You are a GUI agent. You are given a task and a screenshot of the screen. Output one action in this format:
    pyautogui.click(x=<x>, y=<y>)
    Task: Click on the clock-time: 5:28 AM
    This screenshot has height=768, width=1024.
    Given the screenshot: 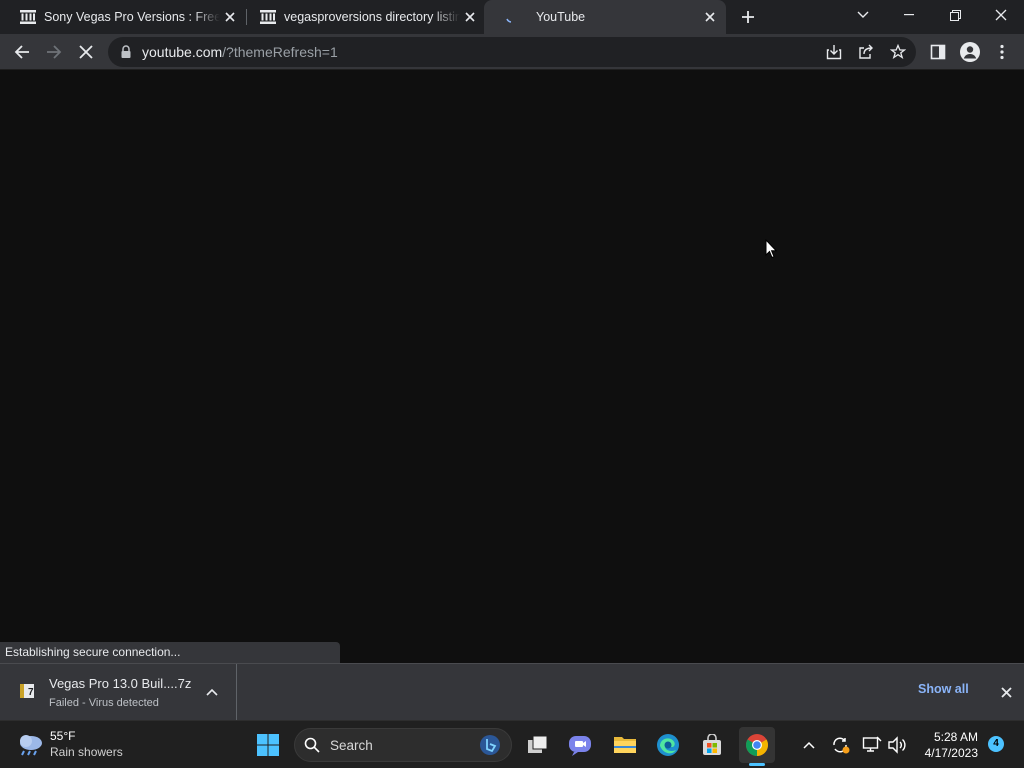 What is the action you would take?
    pyautogui.click(x=955, y=737)
    